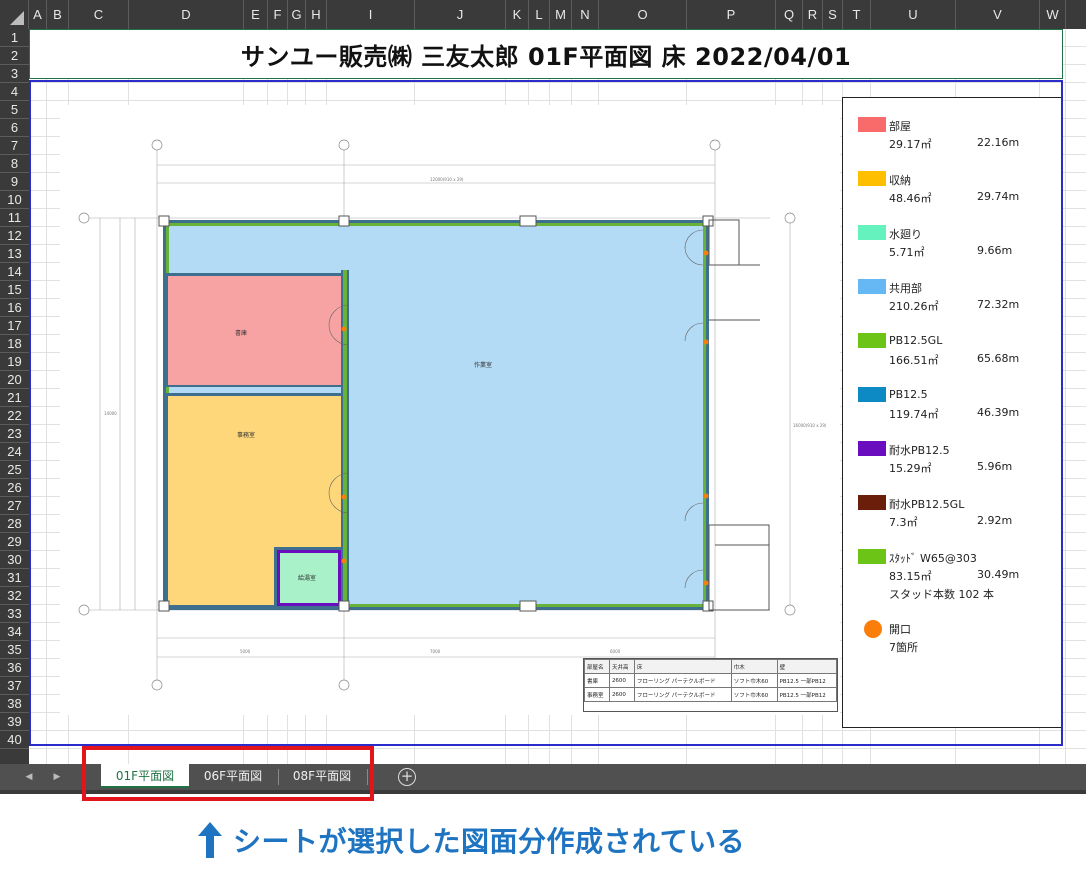  Describe the element at coordinates (806, 666) in the screenshot. I see `finish-header-cell: 壁` at that location.